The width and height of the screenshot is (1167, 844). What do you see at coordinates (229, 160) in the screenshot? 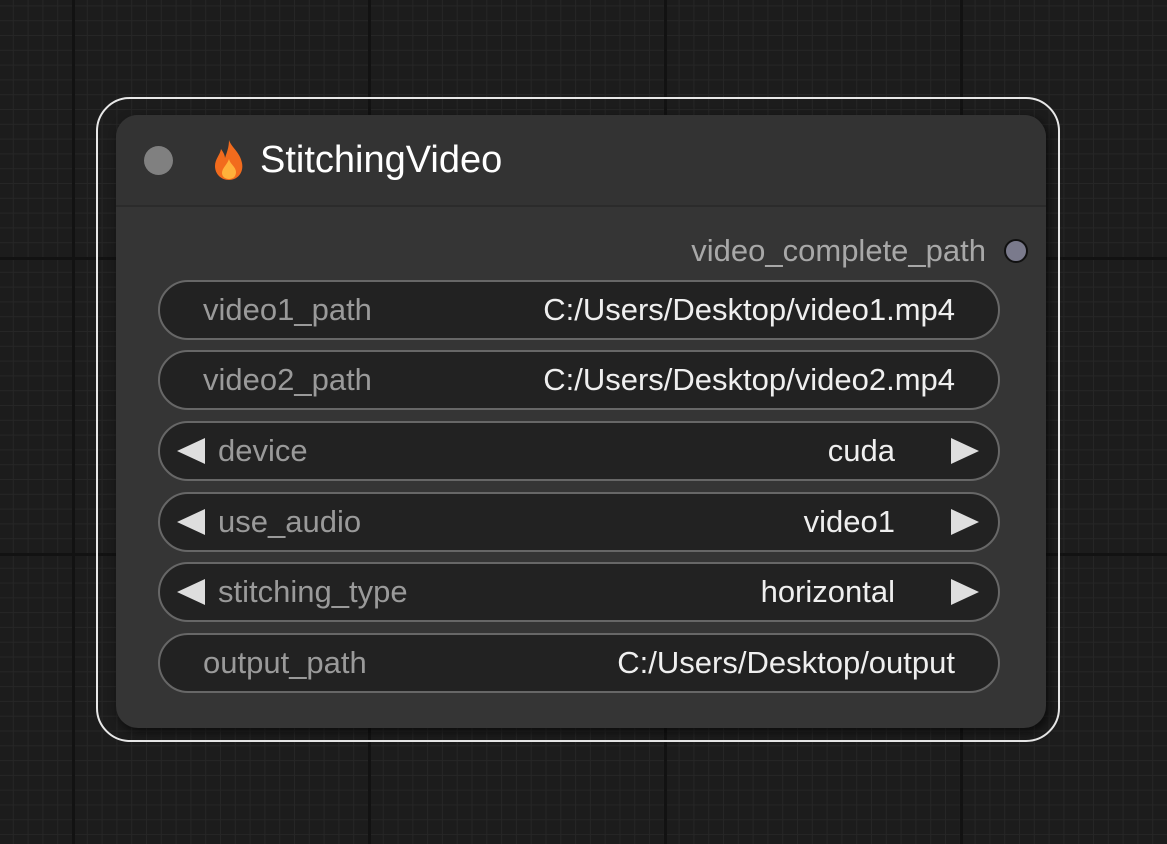
I see `fire-icon` at bounding box center [229, 160].